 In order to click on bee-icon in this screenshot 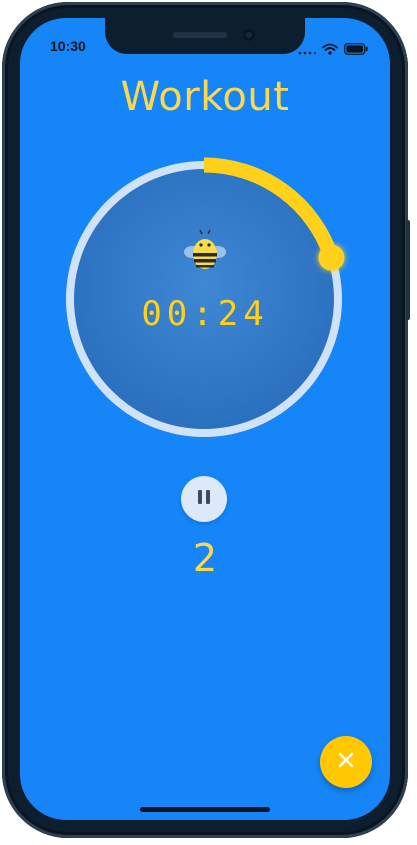, I will do `click(205, 251)`.